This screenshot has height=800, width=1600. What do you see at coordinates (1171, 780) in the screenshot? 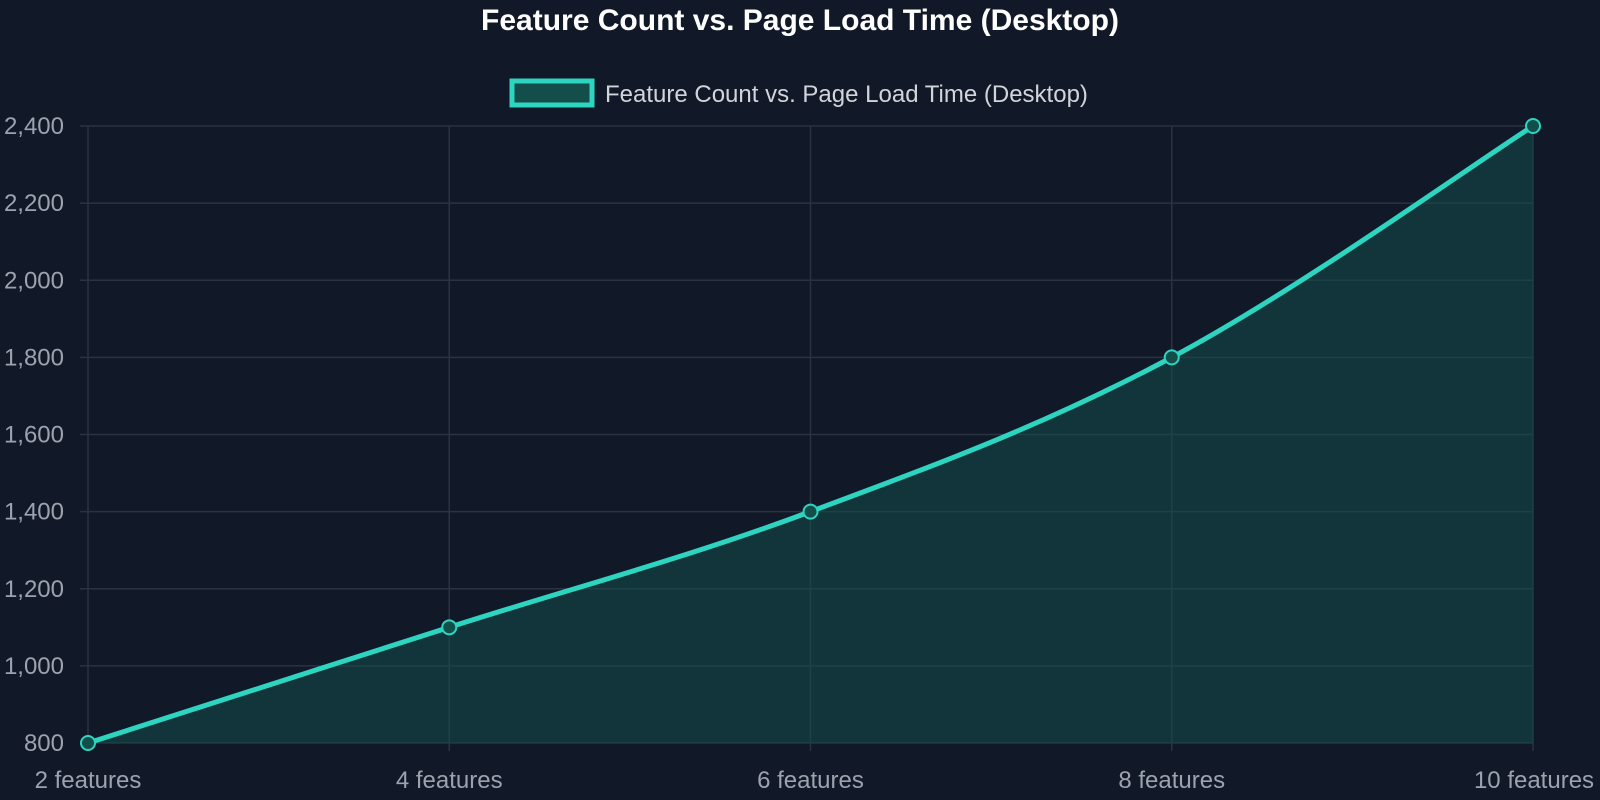
I see `x-tick-label: 8 features` at bounding box center [1171, 780].